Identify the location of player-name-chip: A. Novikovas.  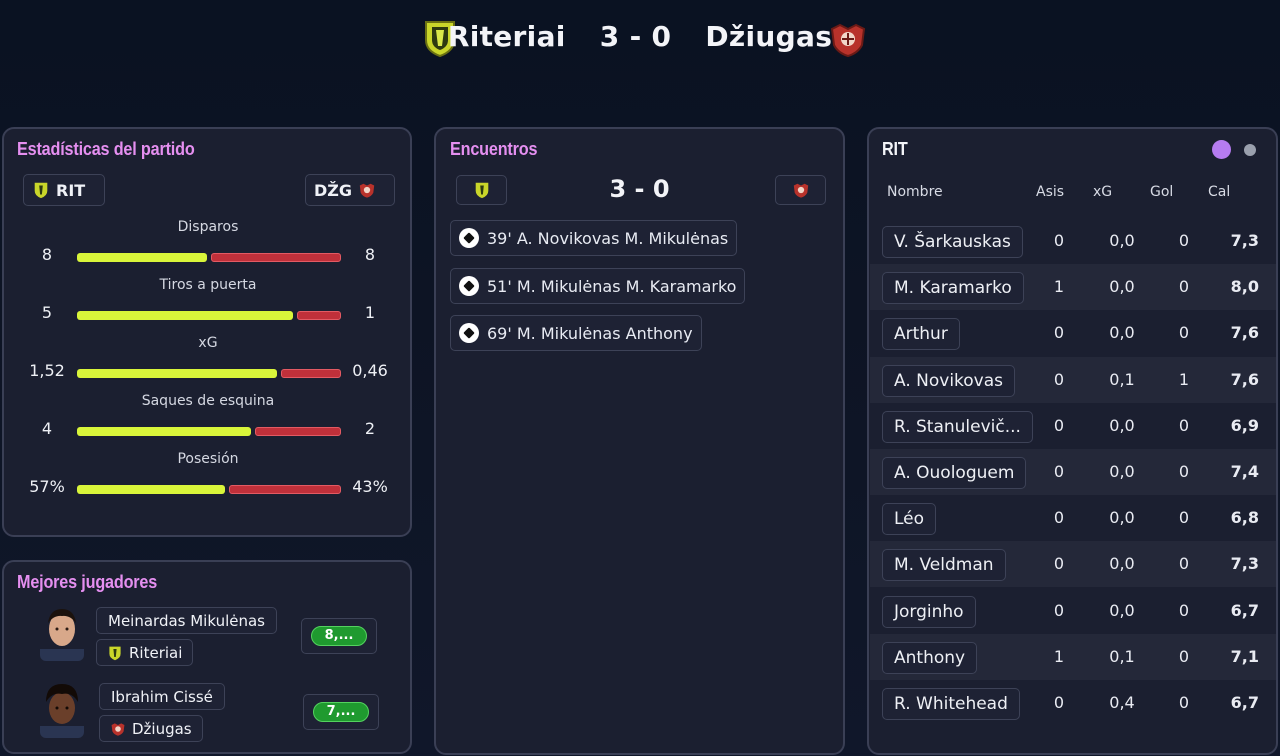
(949, 380).